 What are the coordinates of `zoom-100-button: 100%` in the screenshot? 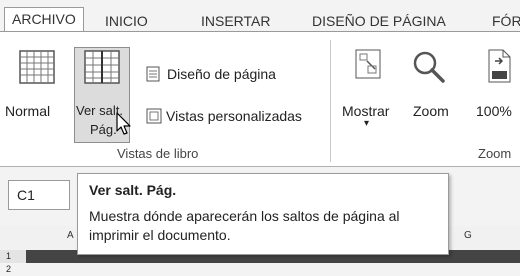 It's located at (494, 111).